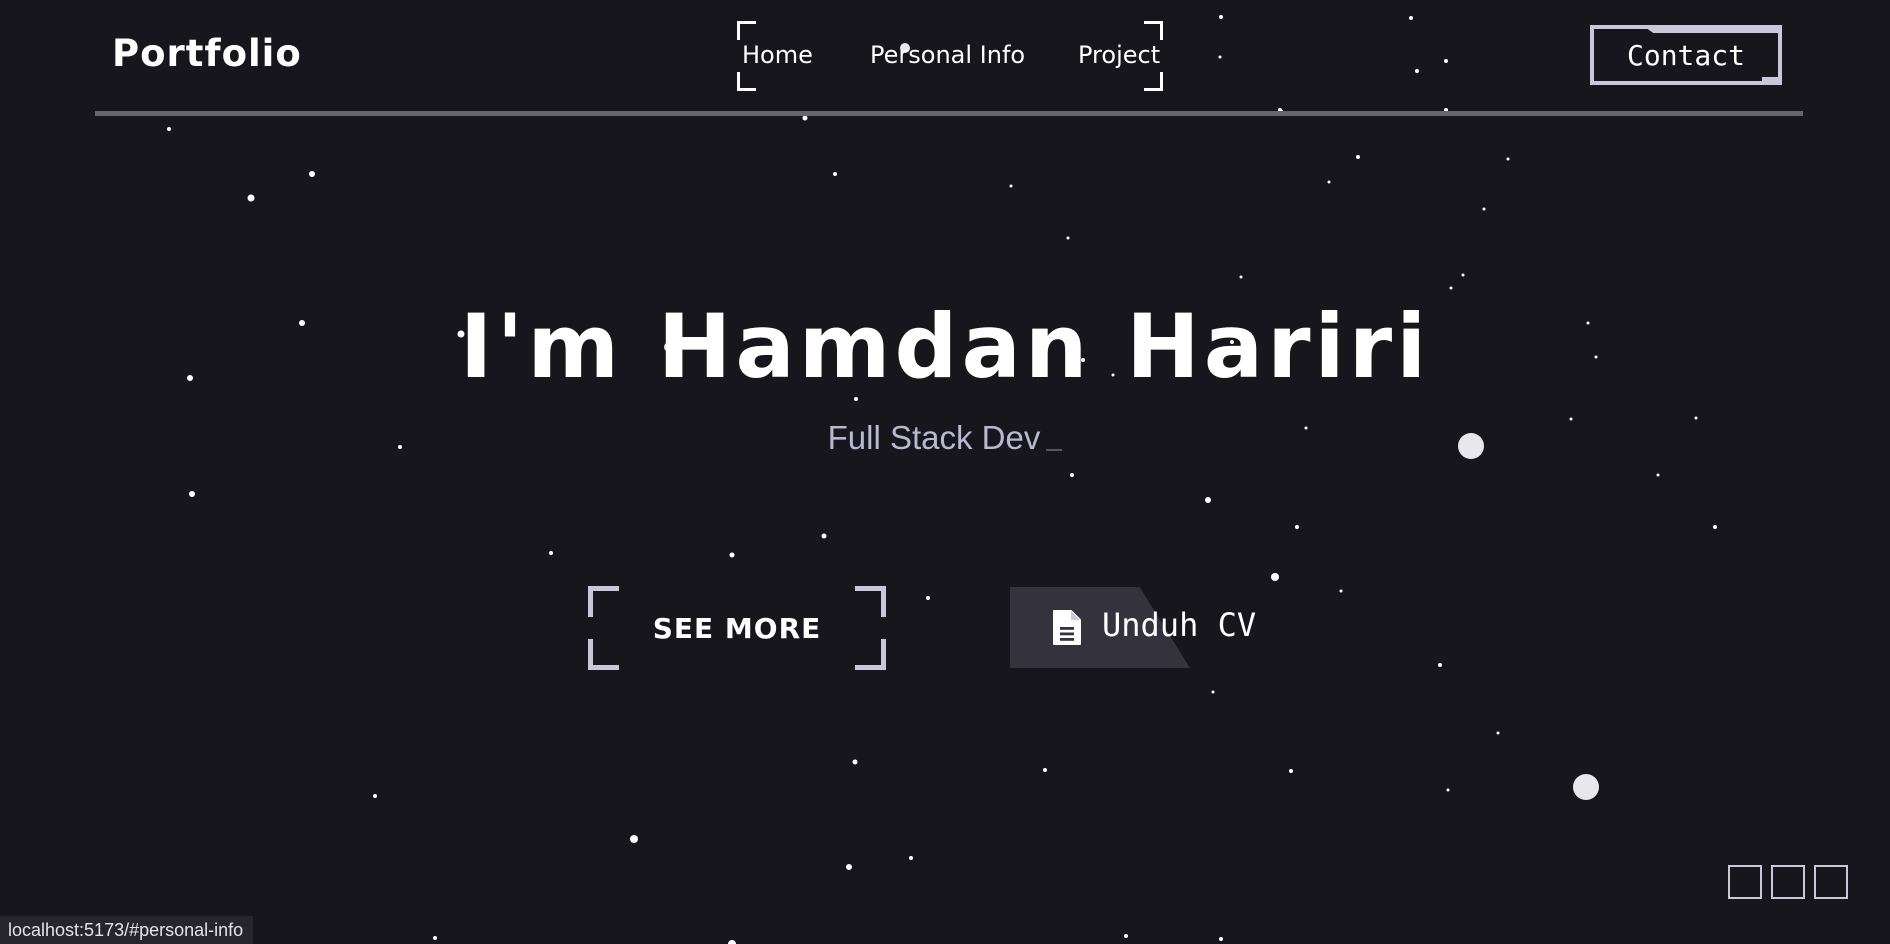  What do you see at coordinates (1586, 787) in the screenshot?
I see `planet-dot` at bounding box center [1586, 787].